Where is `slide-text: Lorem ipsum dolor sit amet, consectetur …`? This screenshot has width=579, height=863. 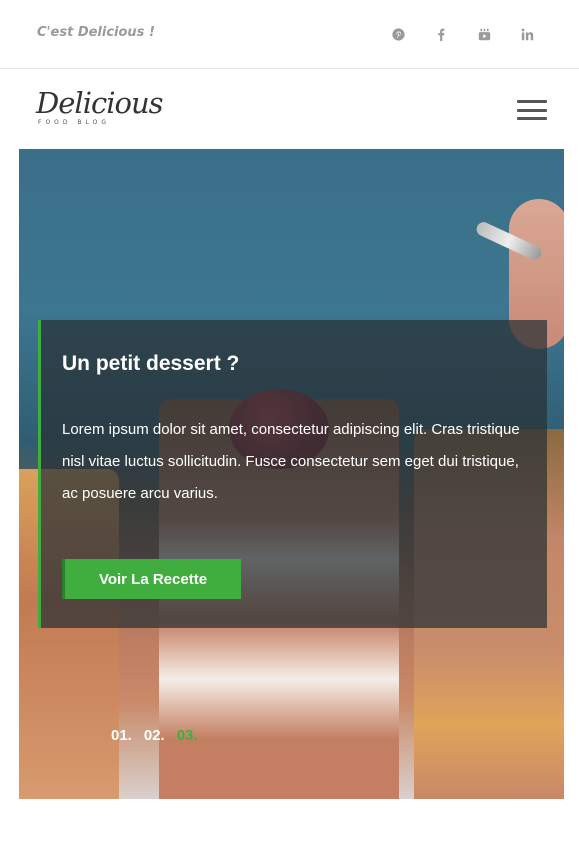
slide-text: Lorem ipsum dolor sit amet, consectetur … is located at coordinates (291, 461).